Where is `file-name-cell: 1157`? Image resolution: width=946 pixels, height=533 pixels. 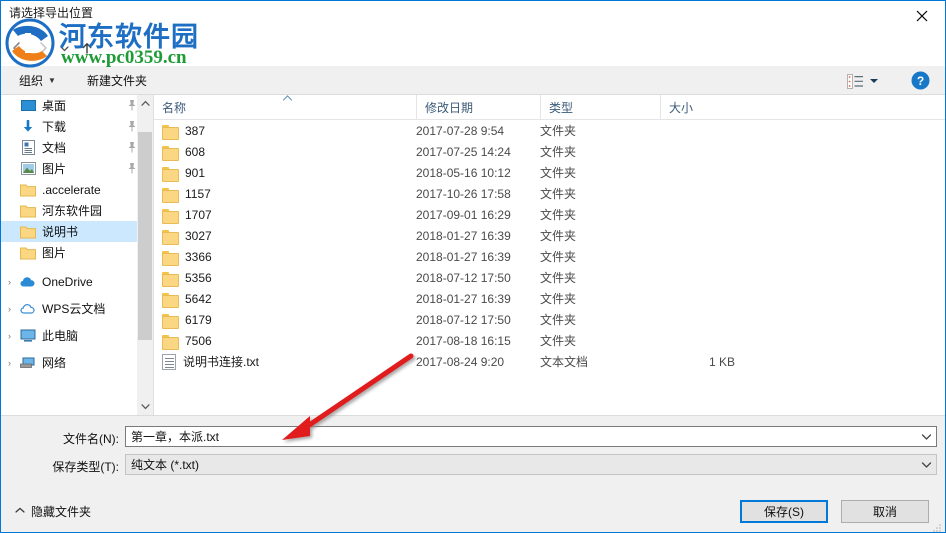
file-name-cell: 1157 is located at coordinates (285, 194).